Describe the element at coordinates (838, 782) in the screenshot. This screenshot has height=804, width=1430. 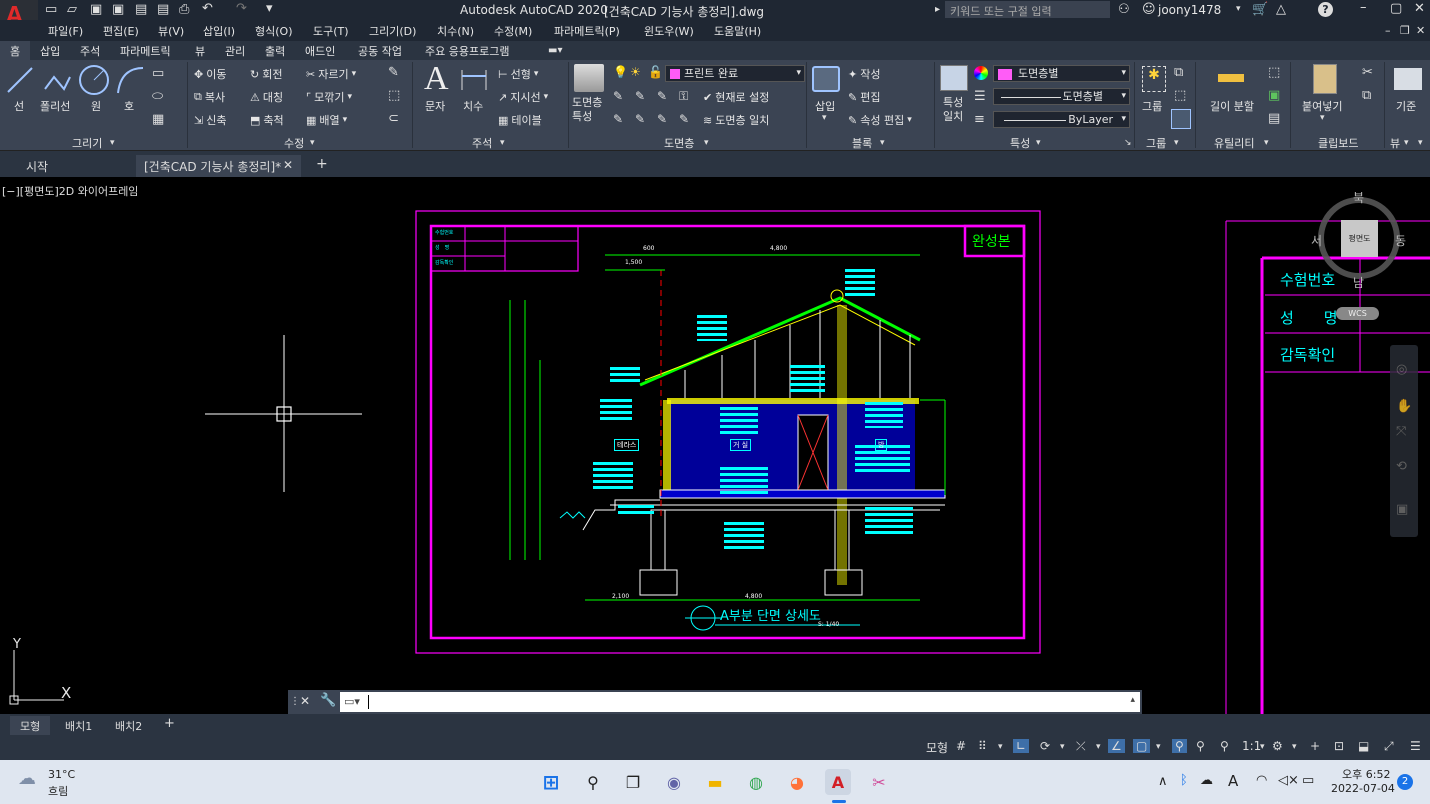
I see `autocad-taskbar-icon: A` at that location.